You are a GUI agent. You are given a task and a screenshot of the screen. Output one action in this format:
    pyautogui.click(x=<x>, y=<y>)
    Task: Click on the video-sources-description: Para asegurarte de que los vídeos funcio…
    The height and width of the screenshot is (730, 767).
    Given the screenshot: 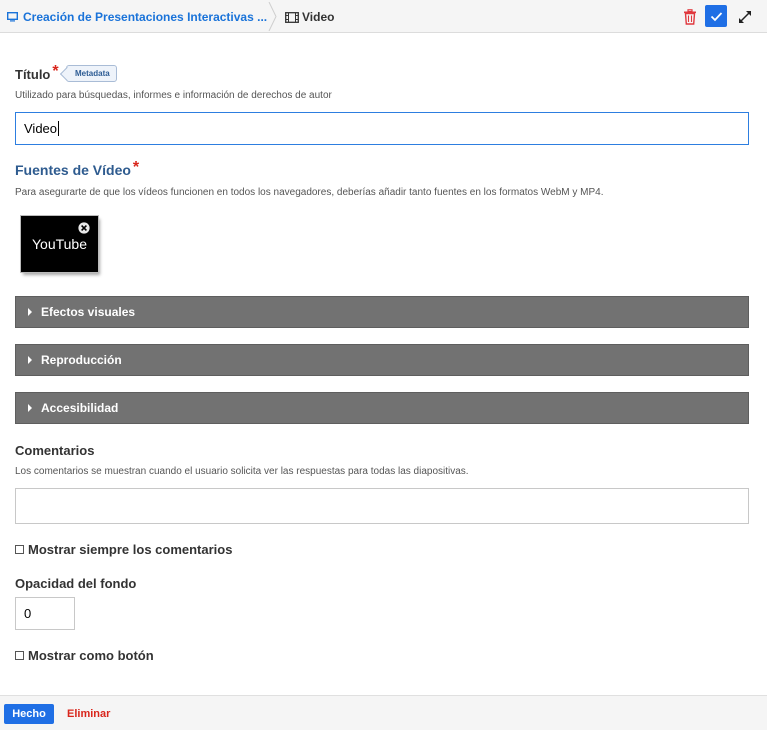 What is the action you would take?
    pyautogui.click(x=309, y=192)
    